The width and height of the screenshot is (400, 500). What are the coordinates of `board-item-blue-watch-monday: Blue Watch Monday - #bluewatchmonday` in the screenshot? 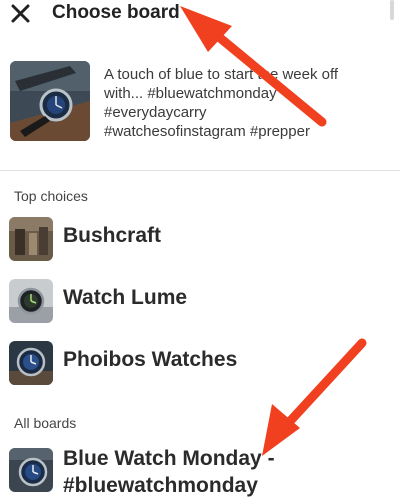 It's located at (200, 471).